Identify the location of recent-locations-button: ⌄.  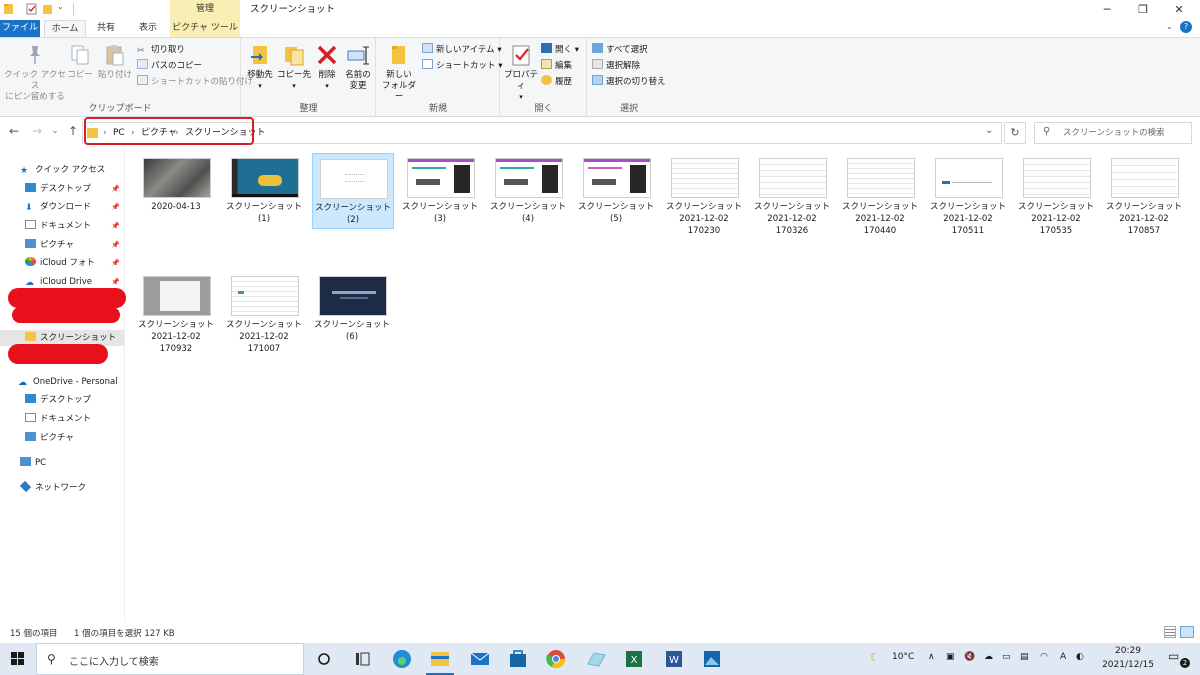
(55, 131).